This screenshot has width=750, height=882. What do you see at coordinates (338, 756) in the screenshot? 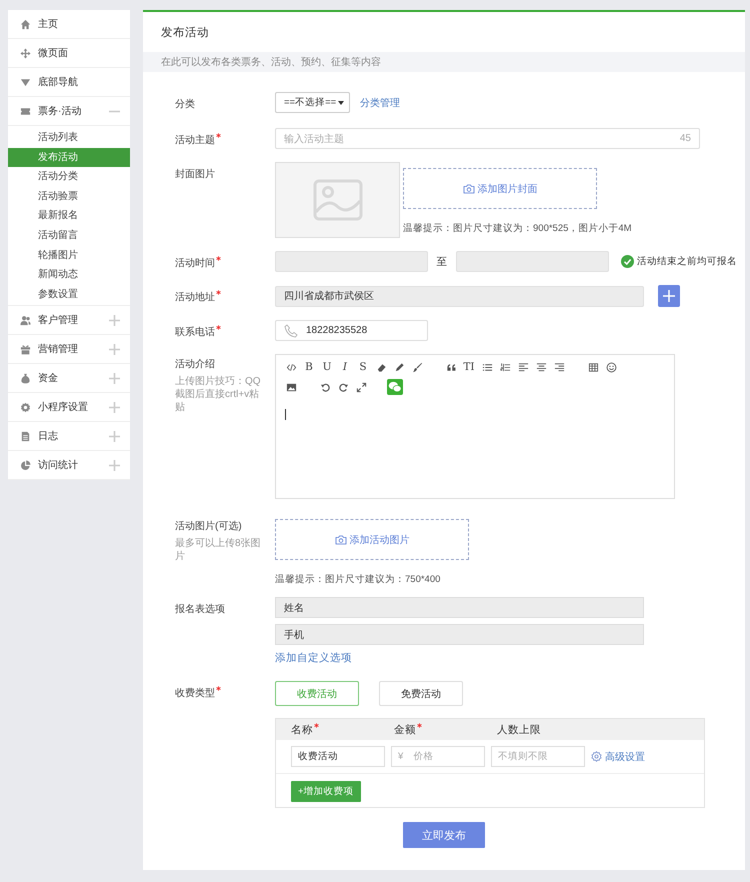
I see `fee-name-field: 收费活动` at bounding box center [338, 756].